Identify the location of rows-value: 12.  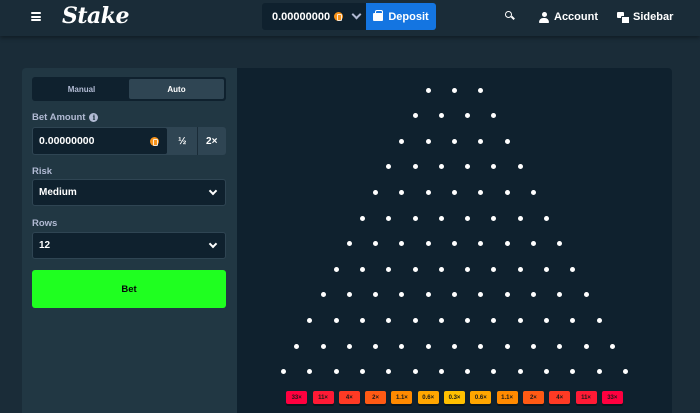
(45, 245).